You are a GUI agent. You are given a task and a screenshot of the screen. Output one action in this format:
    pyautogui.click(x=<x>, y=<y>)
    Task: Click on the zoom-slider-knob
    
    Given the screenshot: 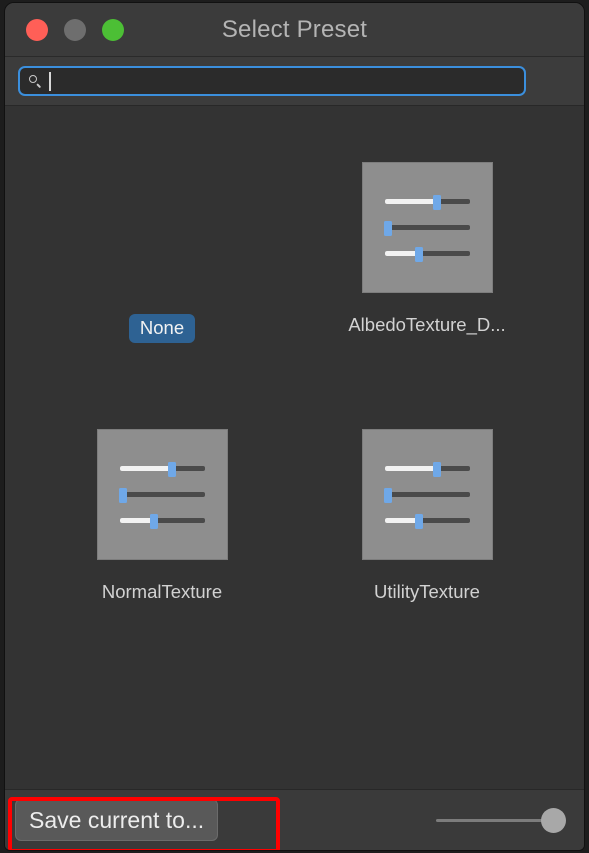 What is the action you would take?
    pyautogui.click(x=553, y=820)
    